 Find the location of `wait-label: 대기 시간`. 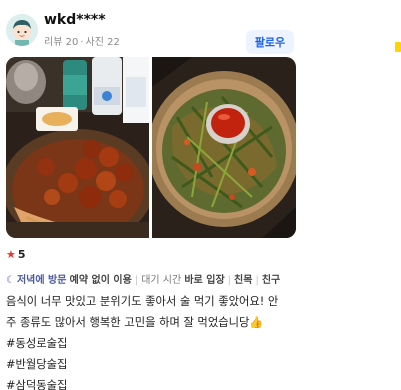

wait-label: 대기 시간 is located at coordinates (161, 280).